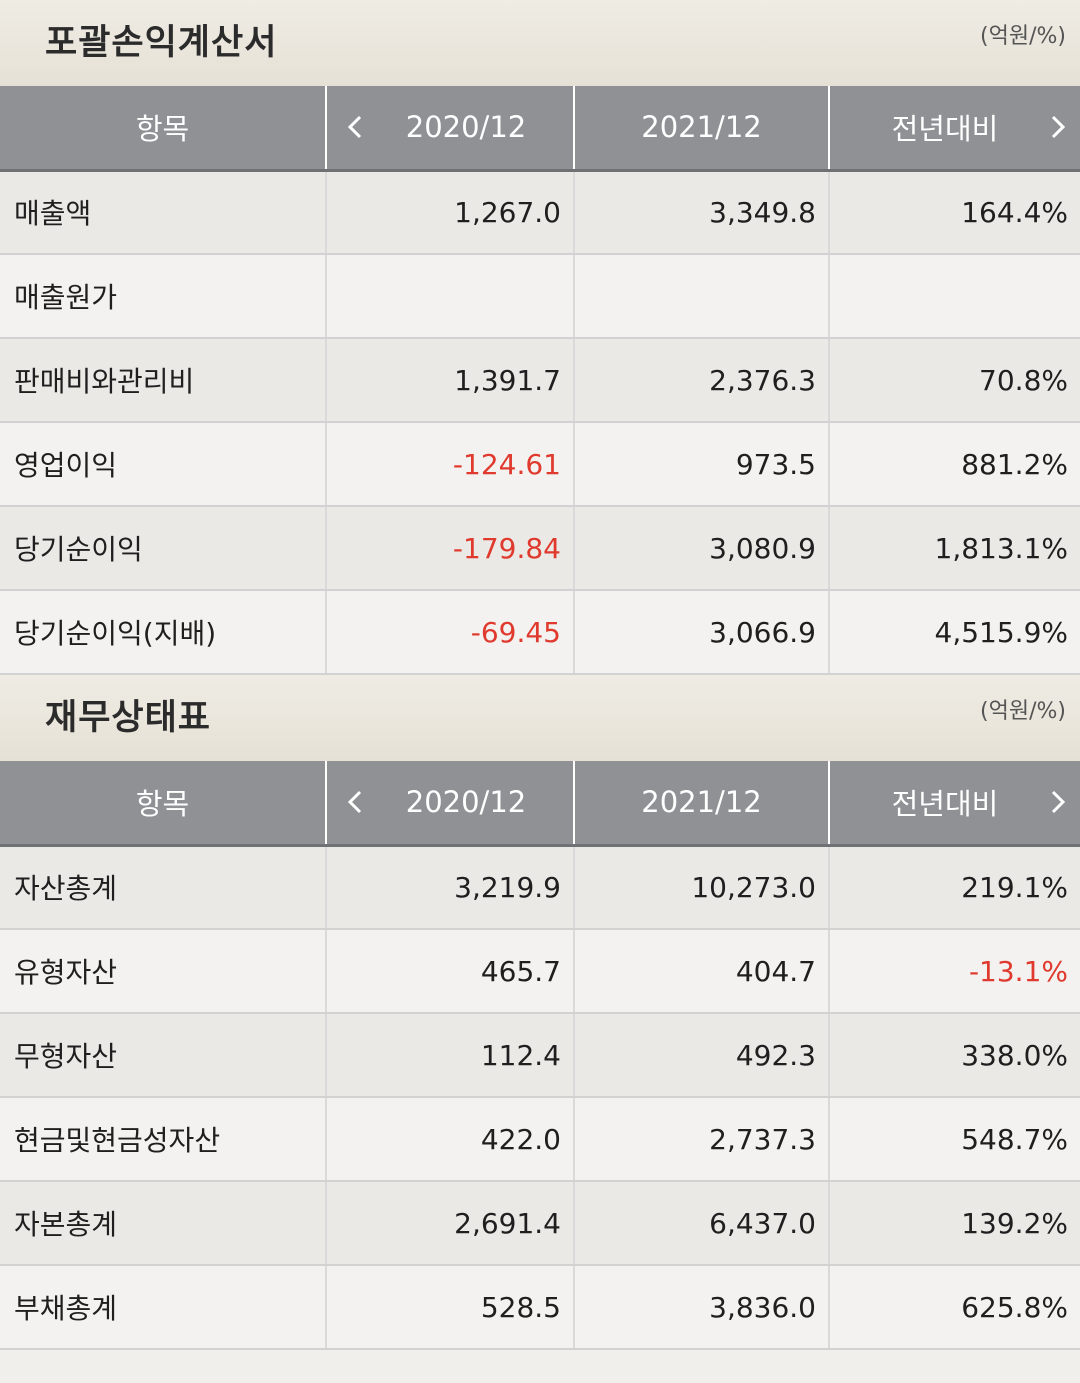  What do you see at coordinates (702, 1307) in the screenshot?
I see `value-2021: 3,836.0` at bounding box center [702, 1307].